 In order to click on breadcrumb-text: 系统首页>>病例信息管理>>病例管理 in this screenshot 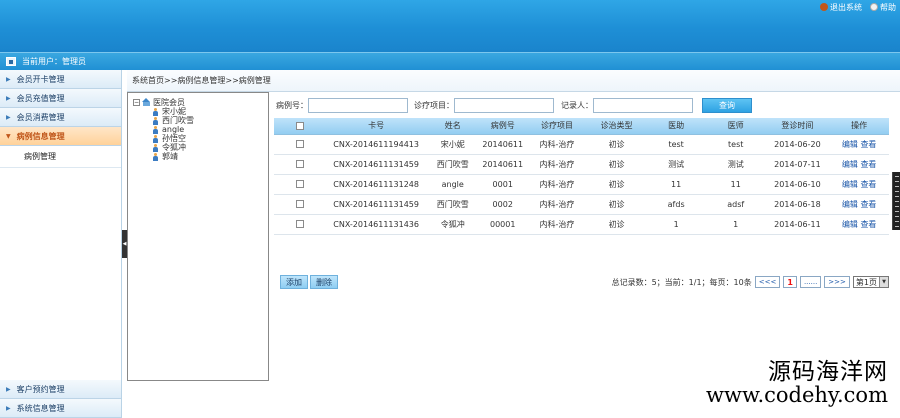, I will do `click(201, 80)`.